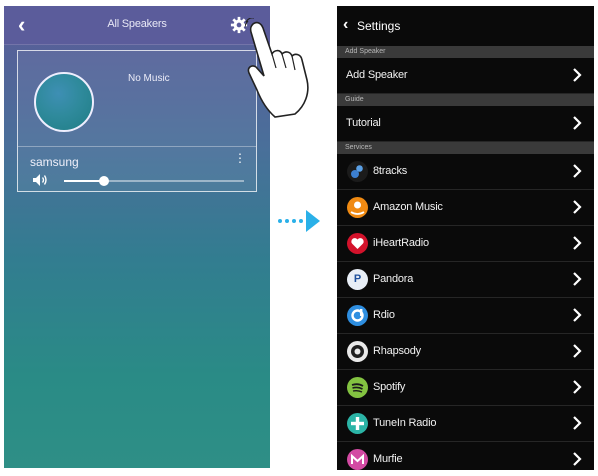 The image size is (598, 476). What do you see at coordinates (357, 423) in the screenshot?
I see `tunein-radio-icon` at bounding box center [357, 423].